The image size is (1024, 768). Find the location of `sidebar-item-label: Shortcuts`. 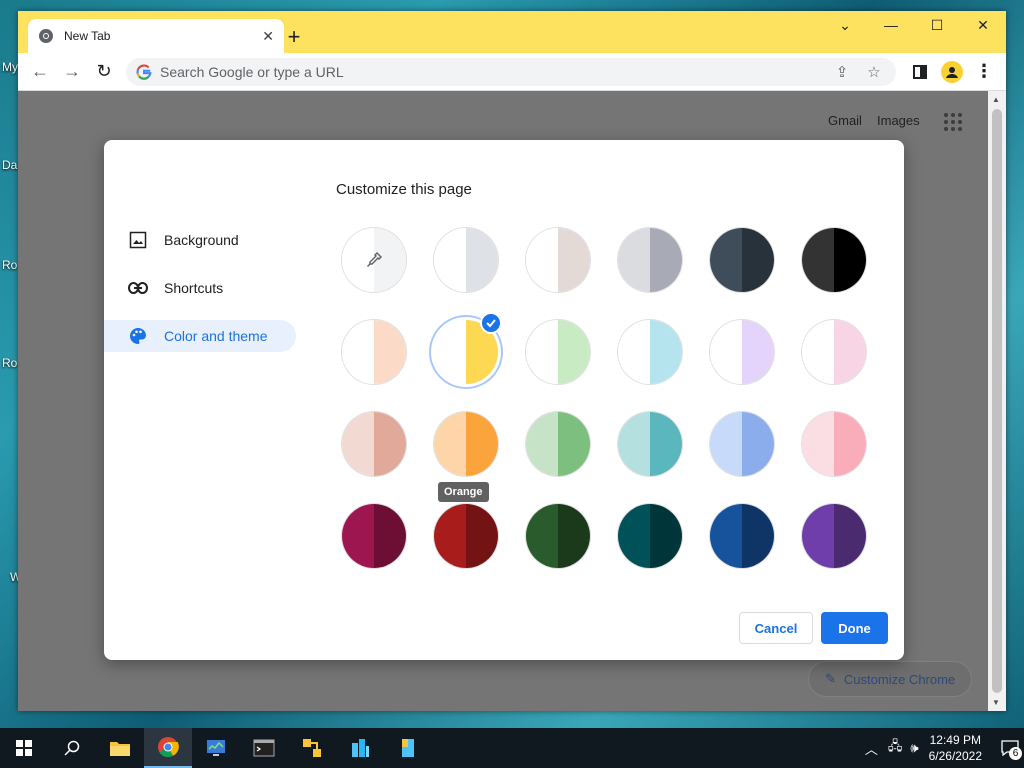

sidebar-item-label: Shortcuts is located at coordinates (194, 288).